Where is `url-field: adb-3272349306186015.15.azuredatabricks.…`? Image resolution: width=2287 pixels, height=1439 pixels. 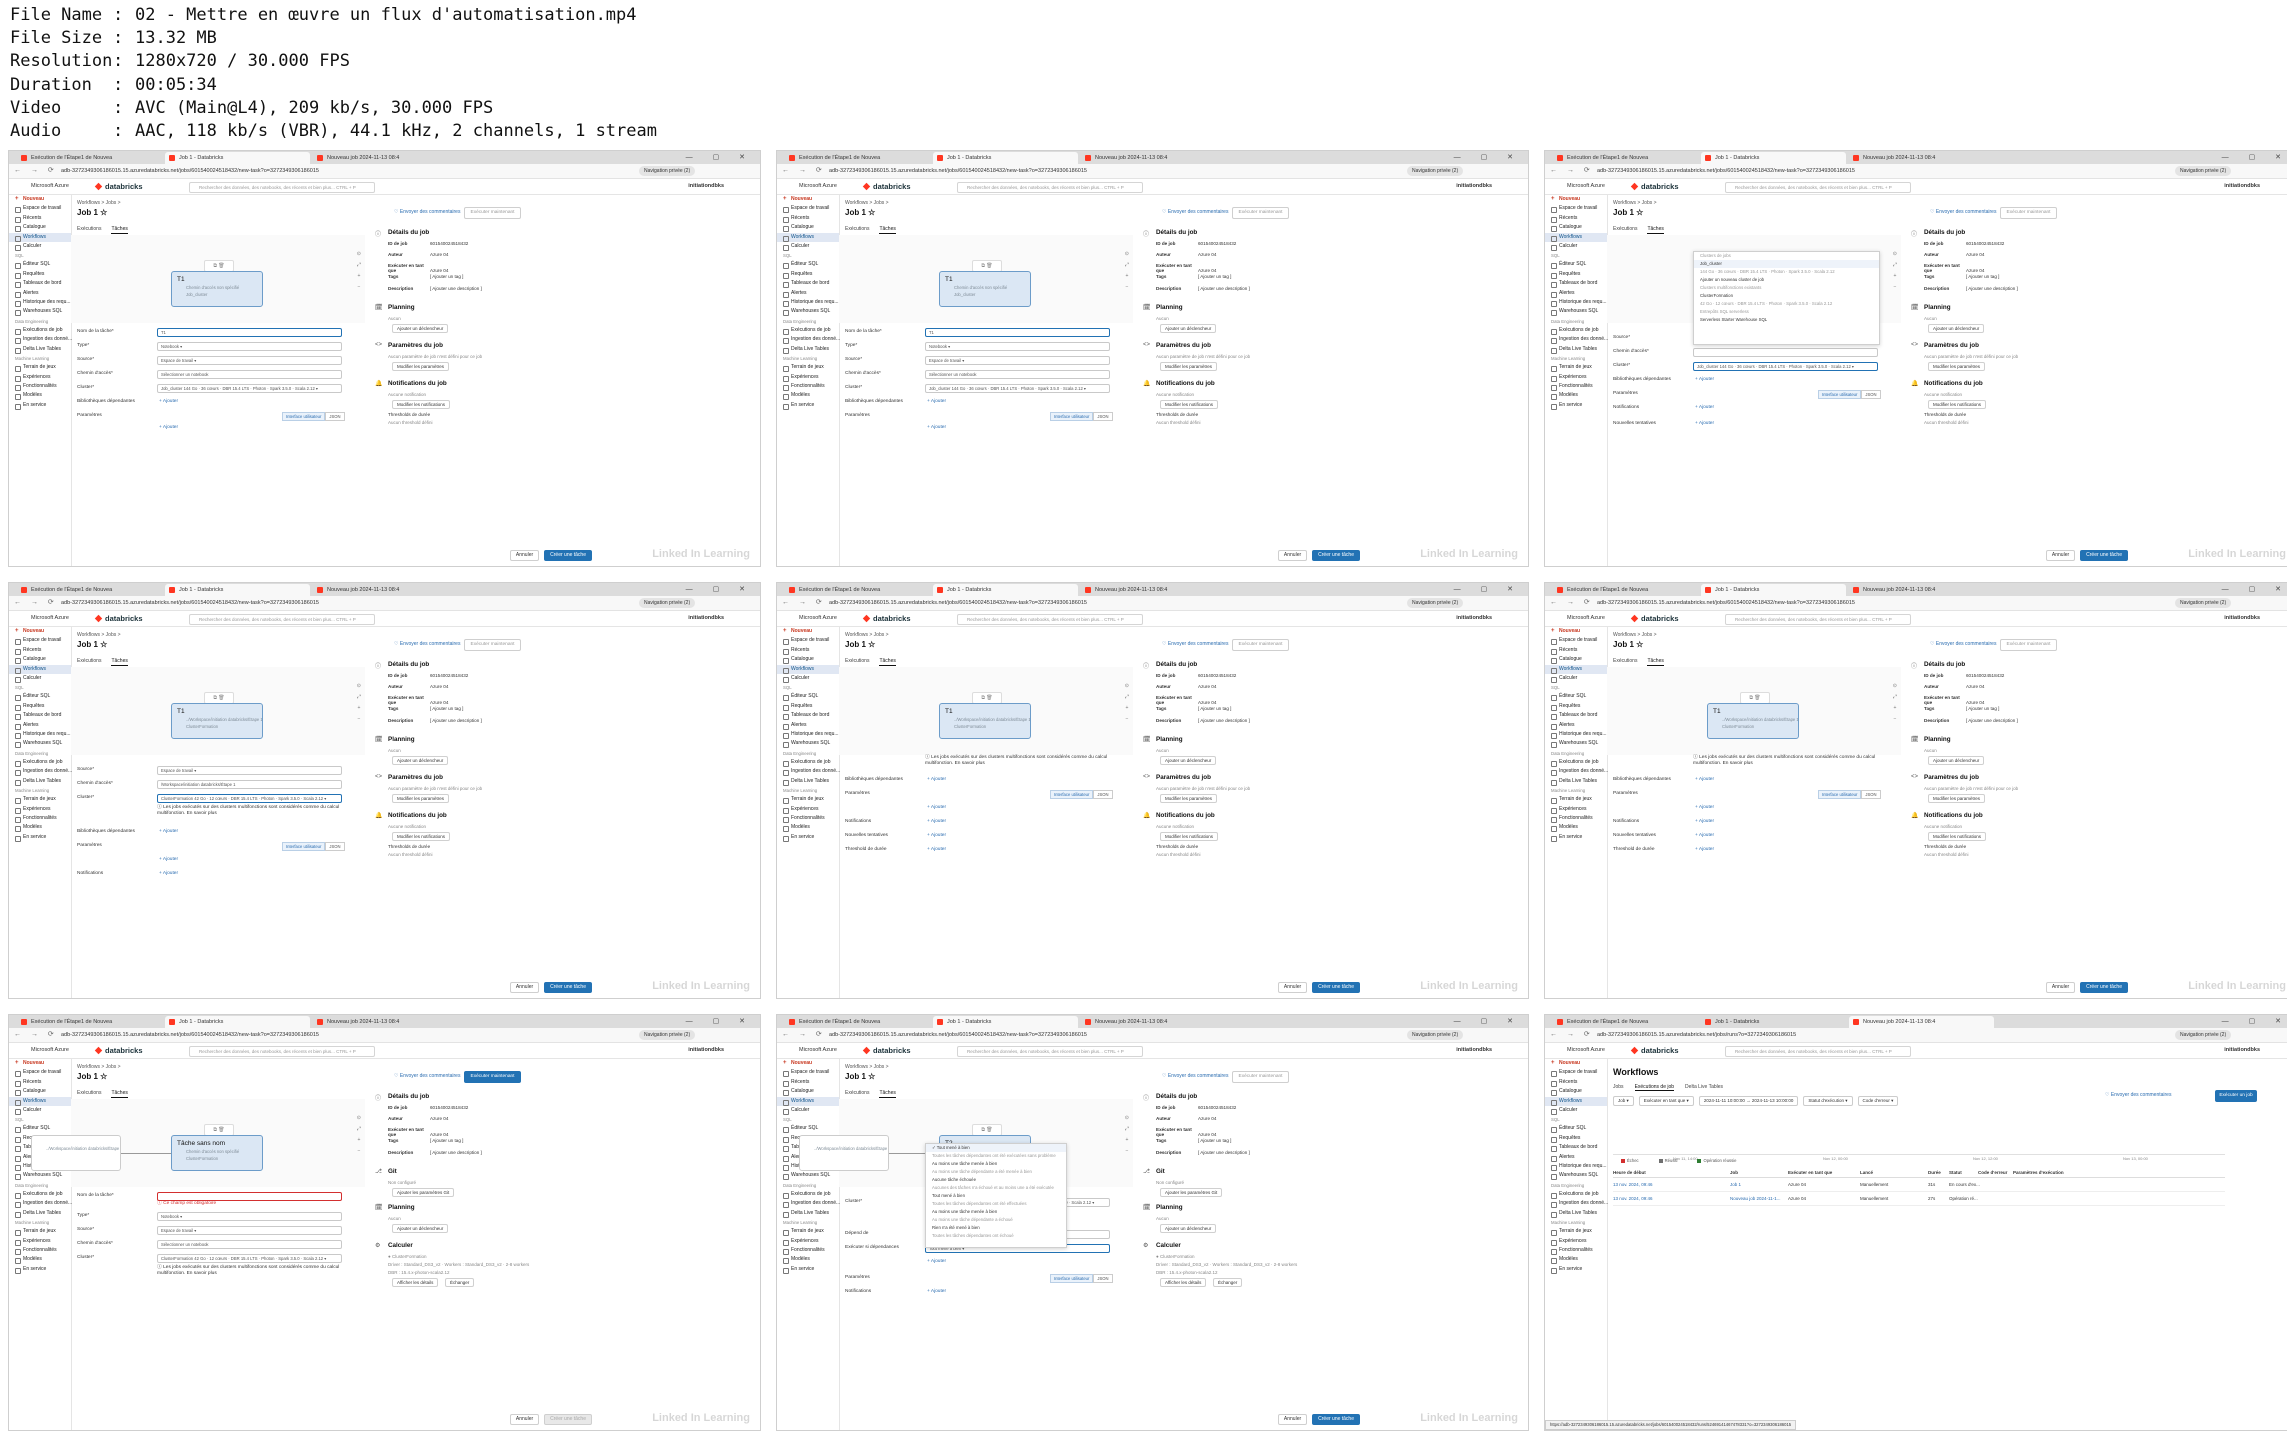
url-field: adb-3272349306186015.15.azuredatabricks.… is located at coordinates (1817, 603).